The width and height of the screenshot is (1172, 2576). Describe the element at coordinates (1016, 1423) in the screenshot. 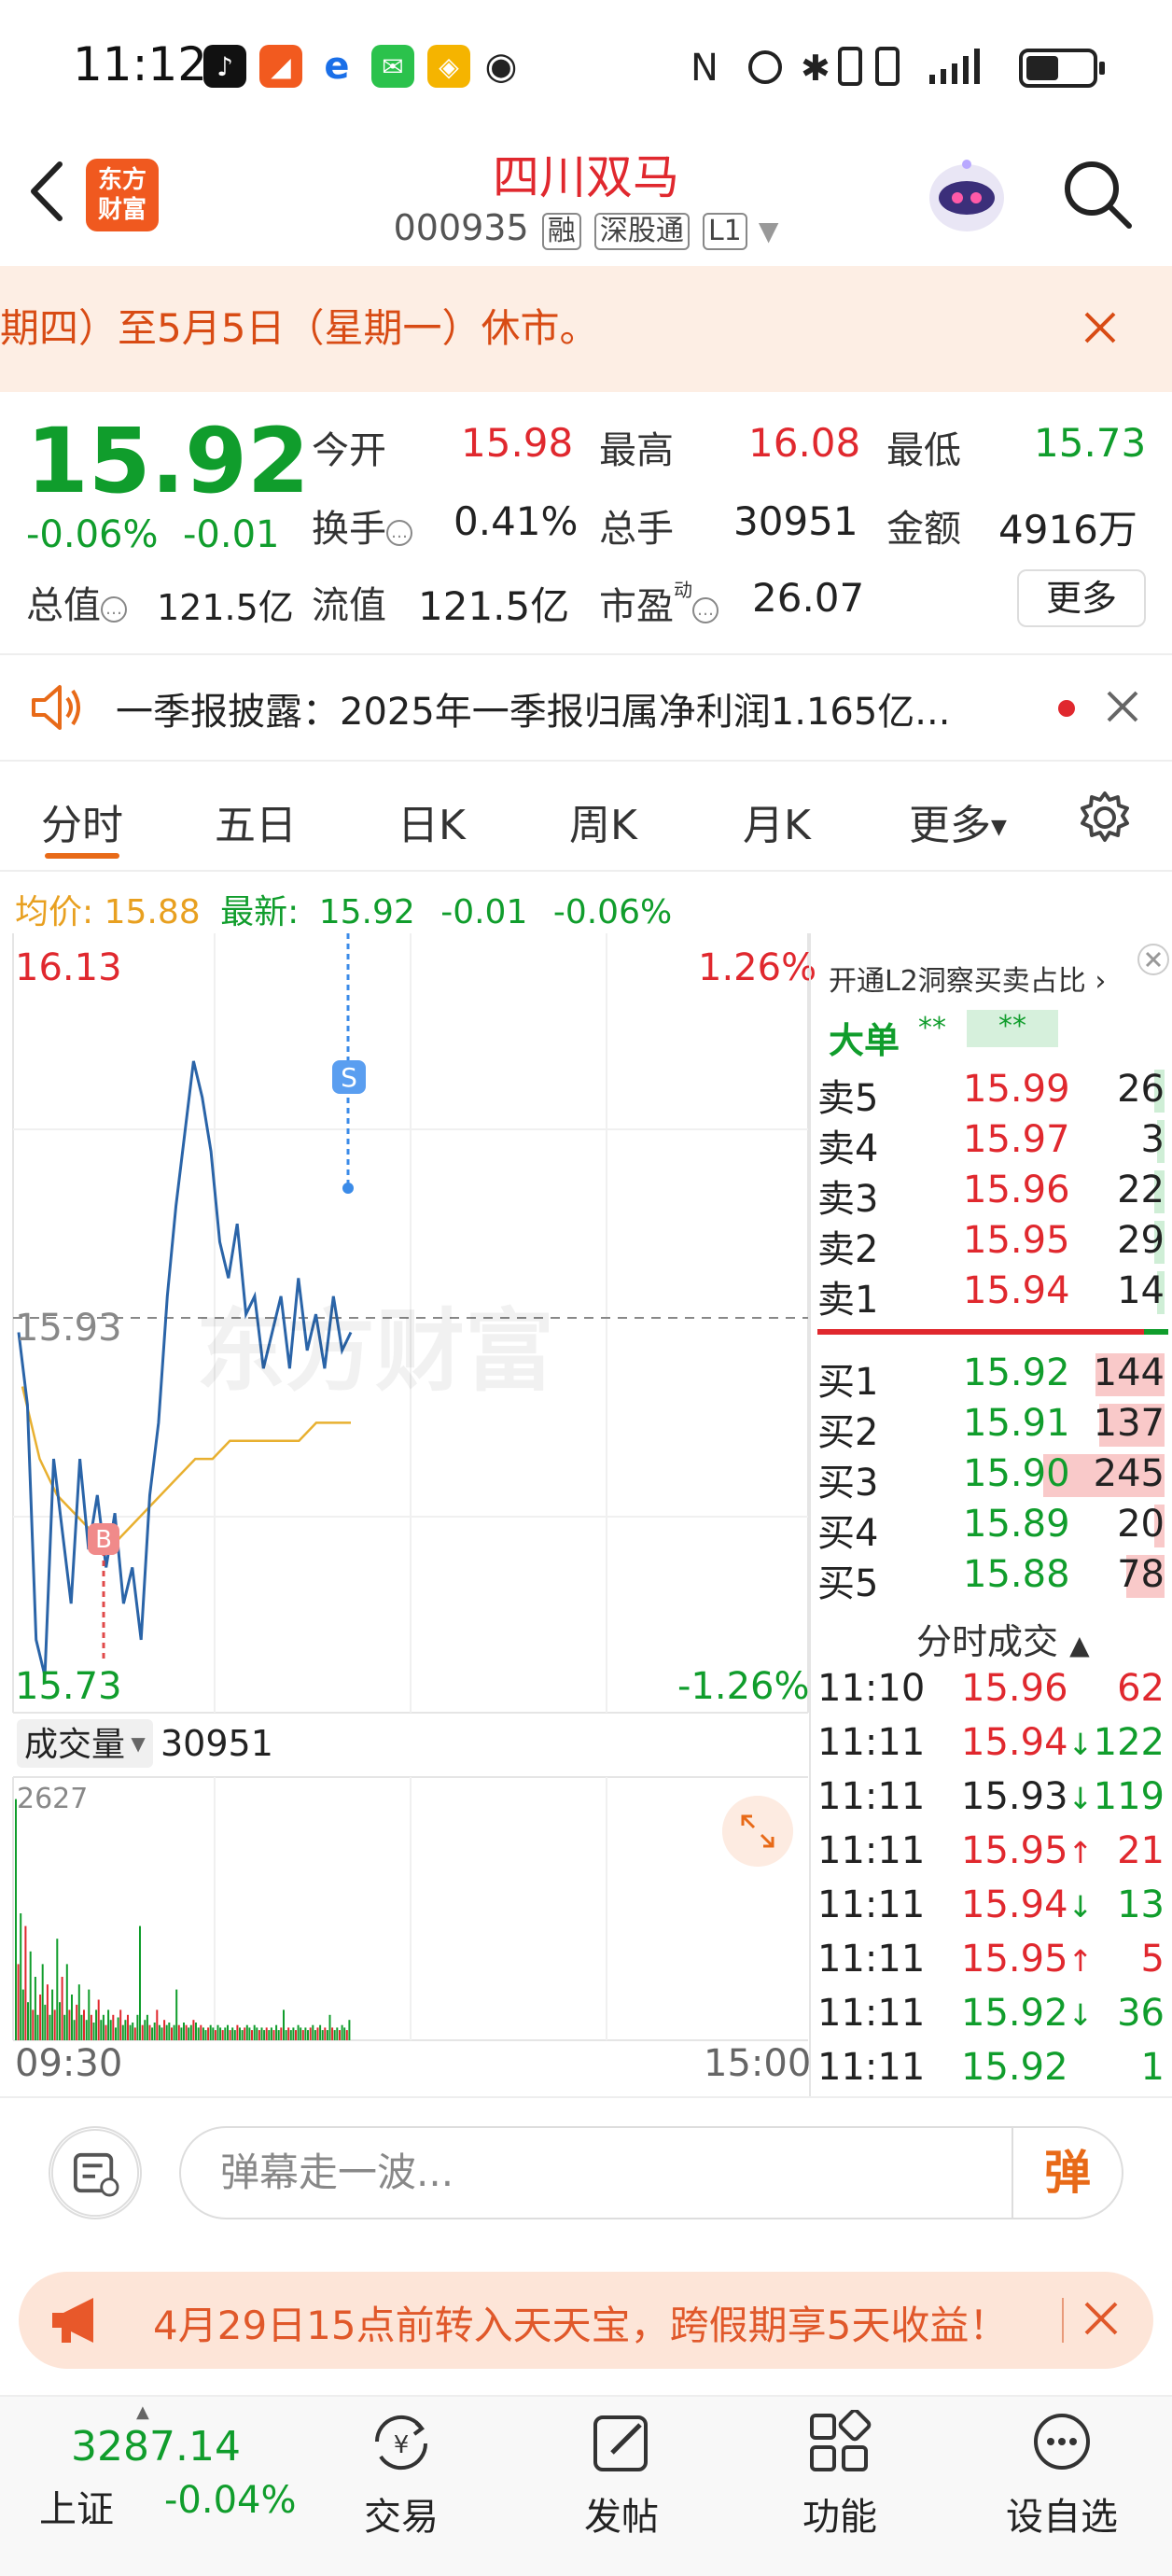

I see `level-price: 15.91` at that location.